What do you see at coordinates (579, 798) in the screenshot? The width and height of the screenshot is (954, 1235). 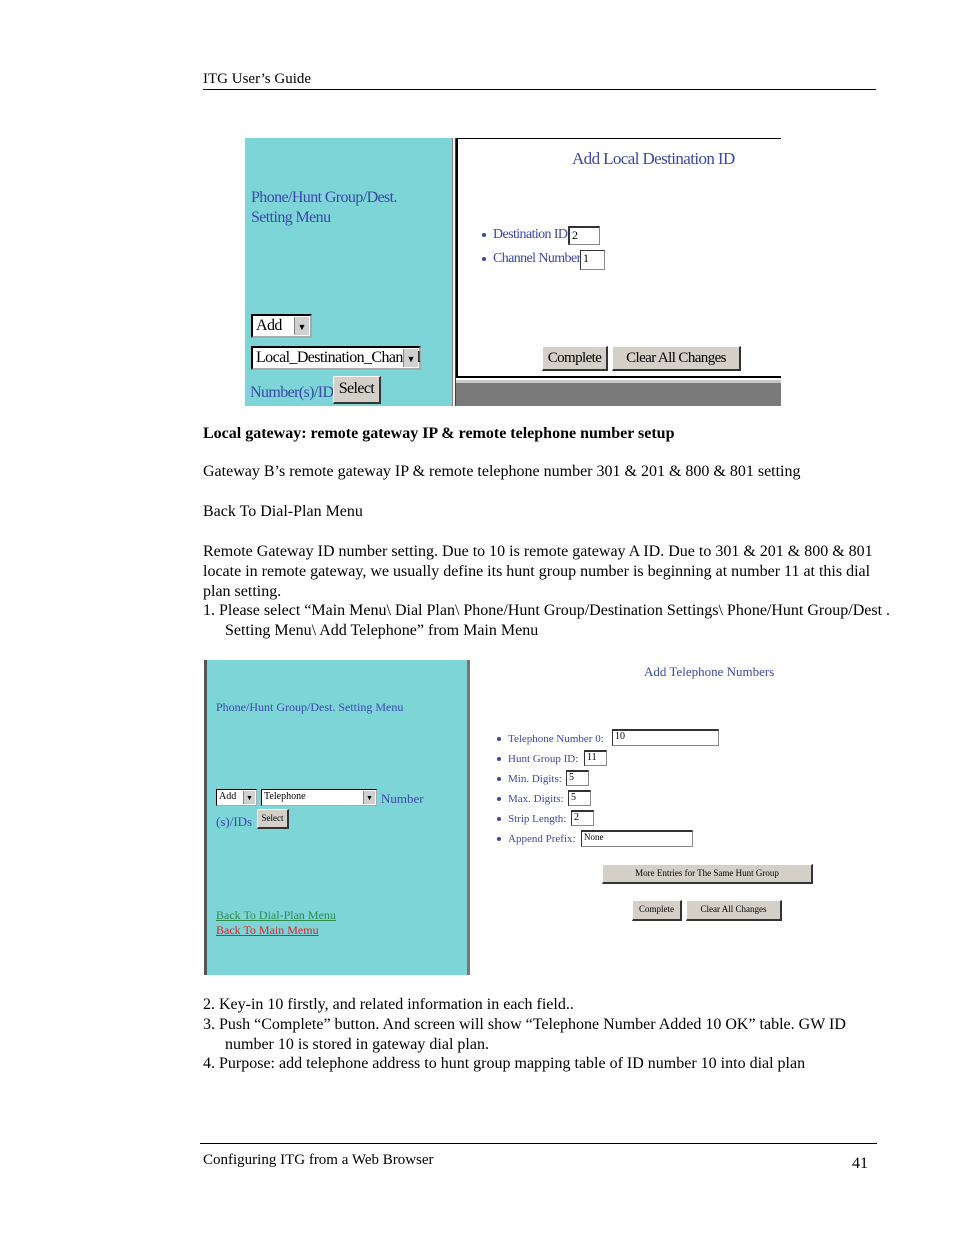 I see `max-digits-input: 5` at bounding box center [579, 798].